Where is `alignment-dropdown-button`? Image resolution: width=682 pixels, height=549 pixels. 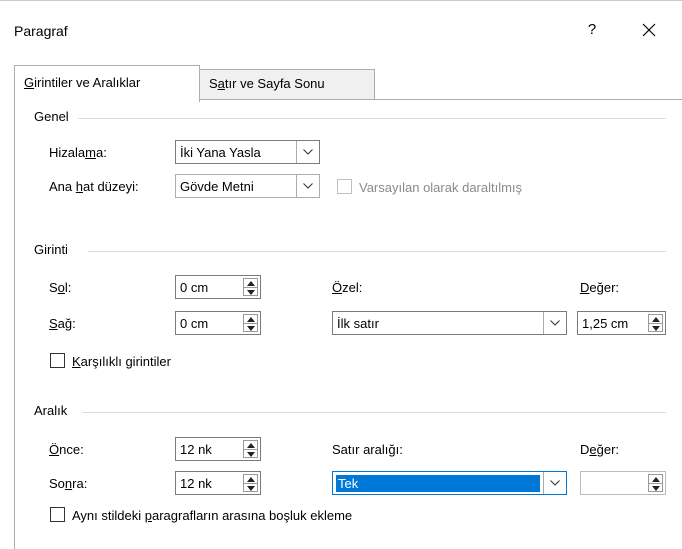
alignment-dropdown-button is located at coordinates (307, 152).